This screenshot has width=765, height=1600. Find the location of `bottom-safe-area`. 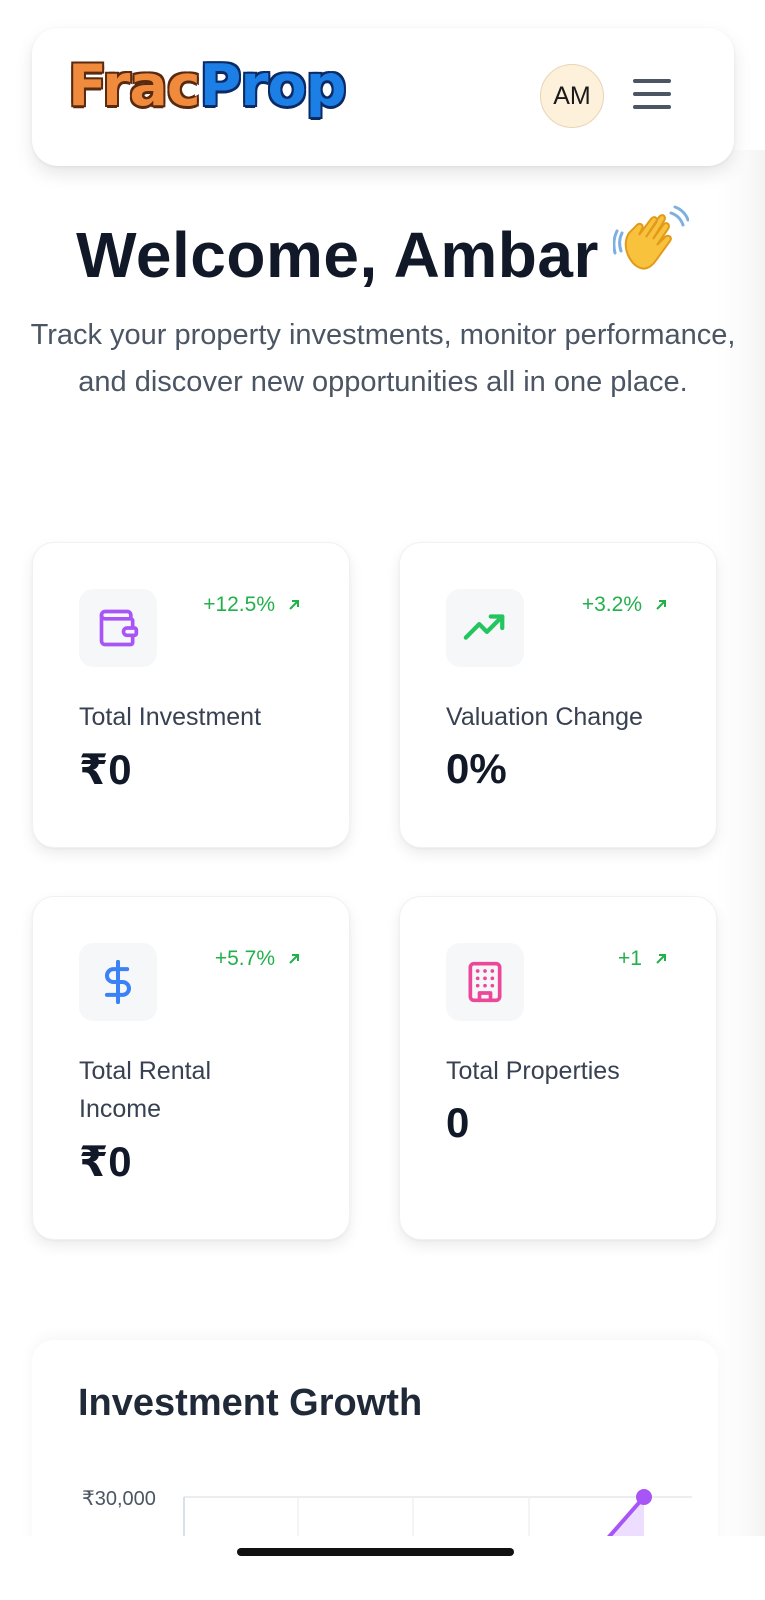

bottom-safe-area is located at coordinates (382, 1568).